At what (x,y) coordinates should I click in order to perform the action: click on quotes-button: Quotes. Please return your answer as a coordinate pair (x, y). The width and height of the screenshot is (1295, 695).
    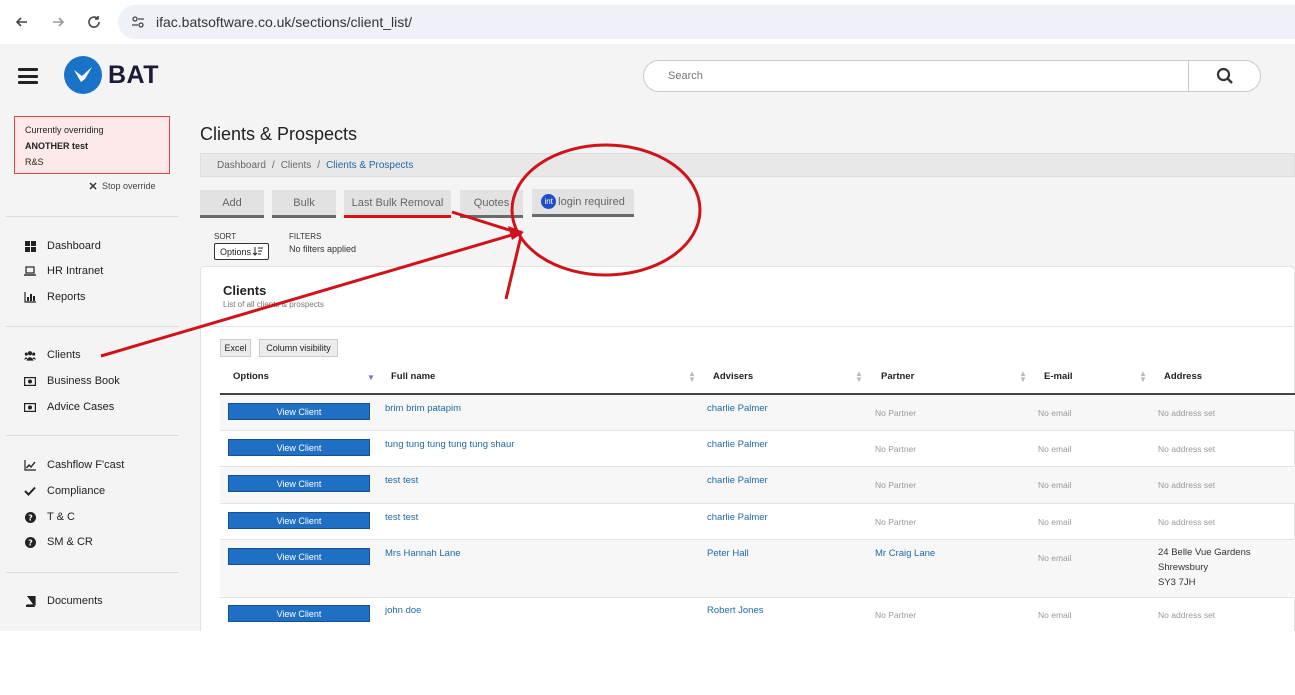
    Looking at the image, I should click on (491, 204).